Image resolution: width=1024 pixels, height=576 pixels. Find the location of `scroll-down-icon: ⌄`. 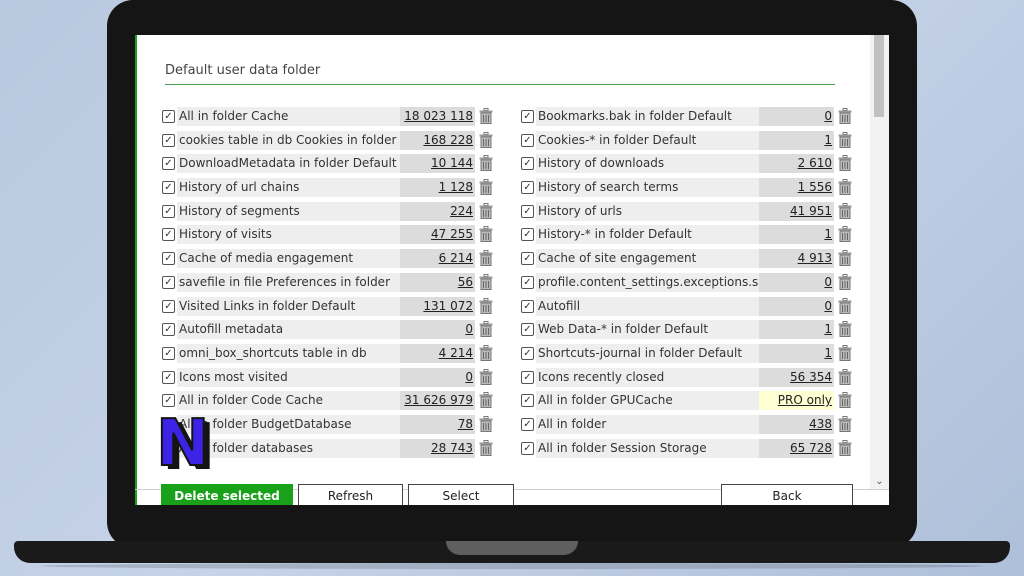

scroll-down-icon: ⌄ is located at coordinates (879, 482).